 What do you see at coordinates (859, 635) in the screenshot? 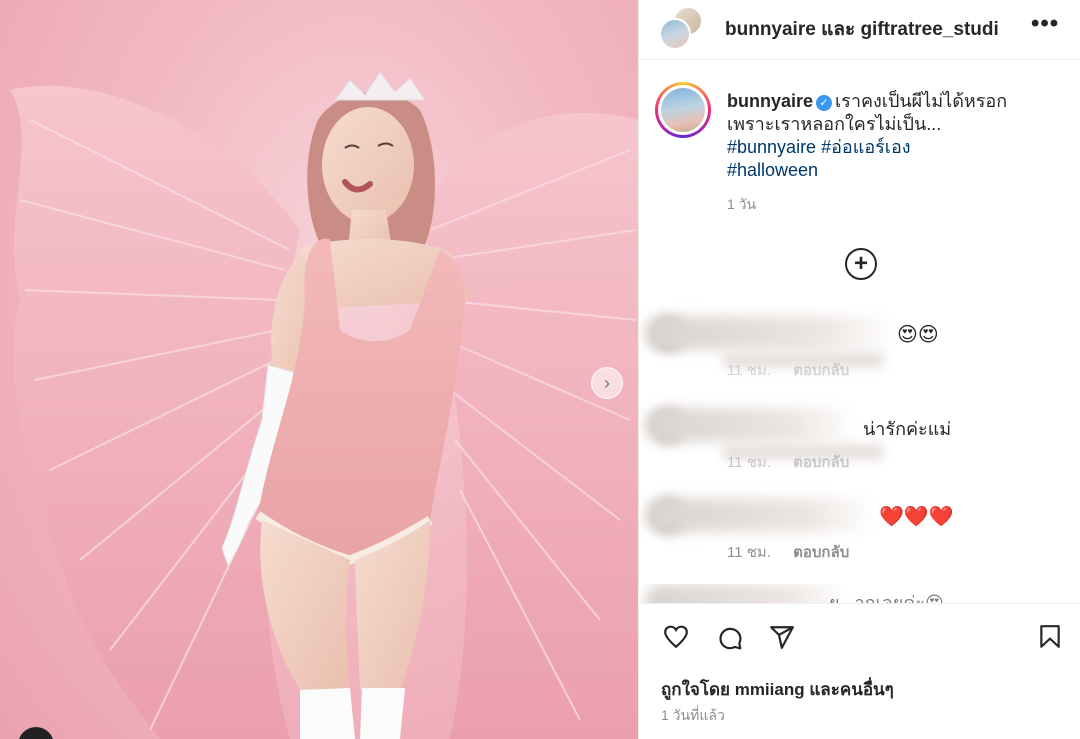
I see `action-bar` at bounding box center [859, 635].